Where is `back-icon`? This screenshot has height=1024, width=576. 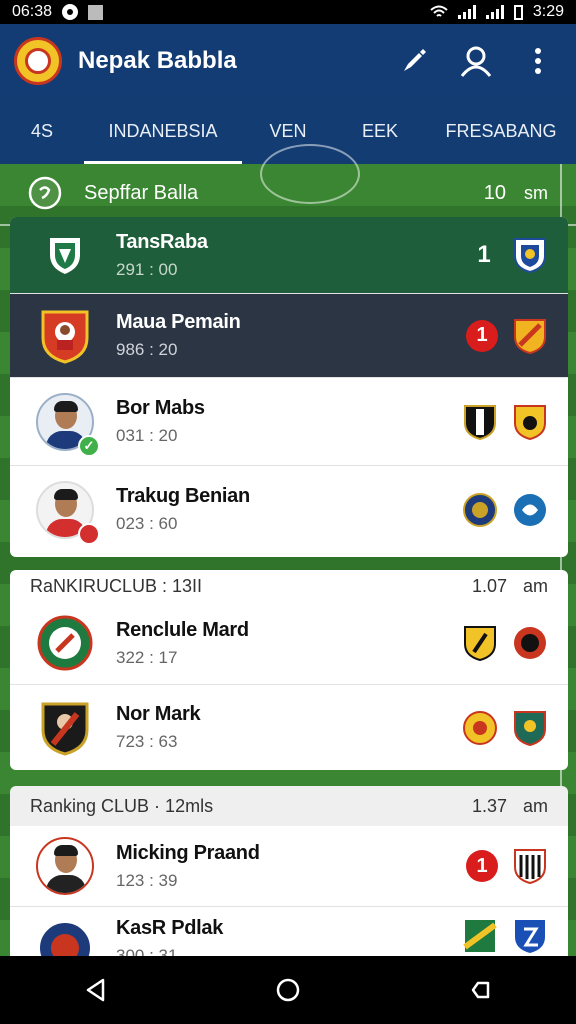
back-icon is located at coordinates (96, 990).